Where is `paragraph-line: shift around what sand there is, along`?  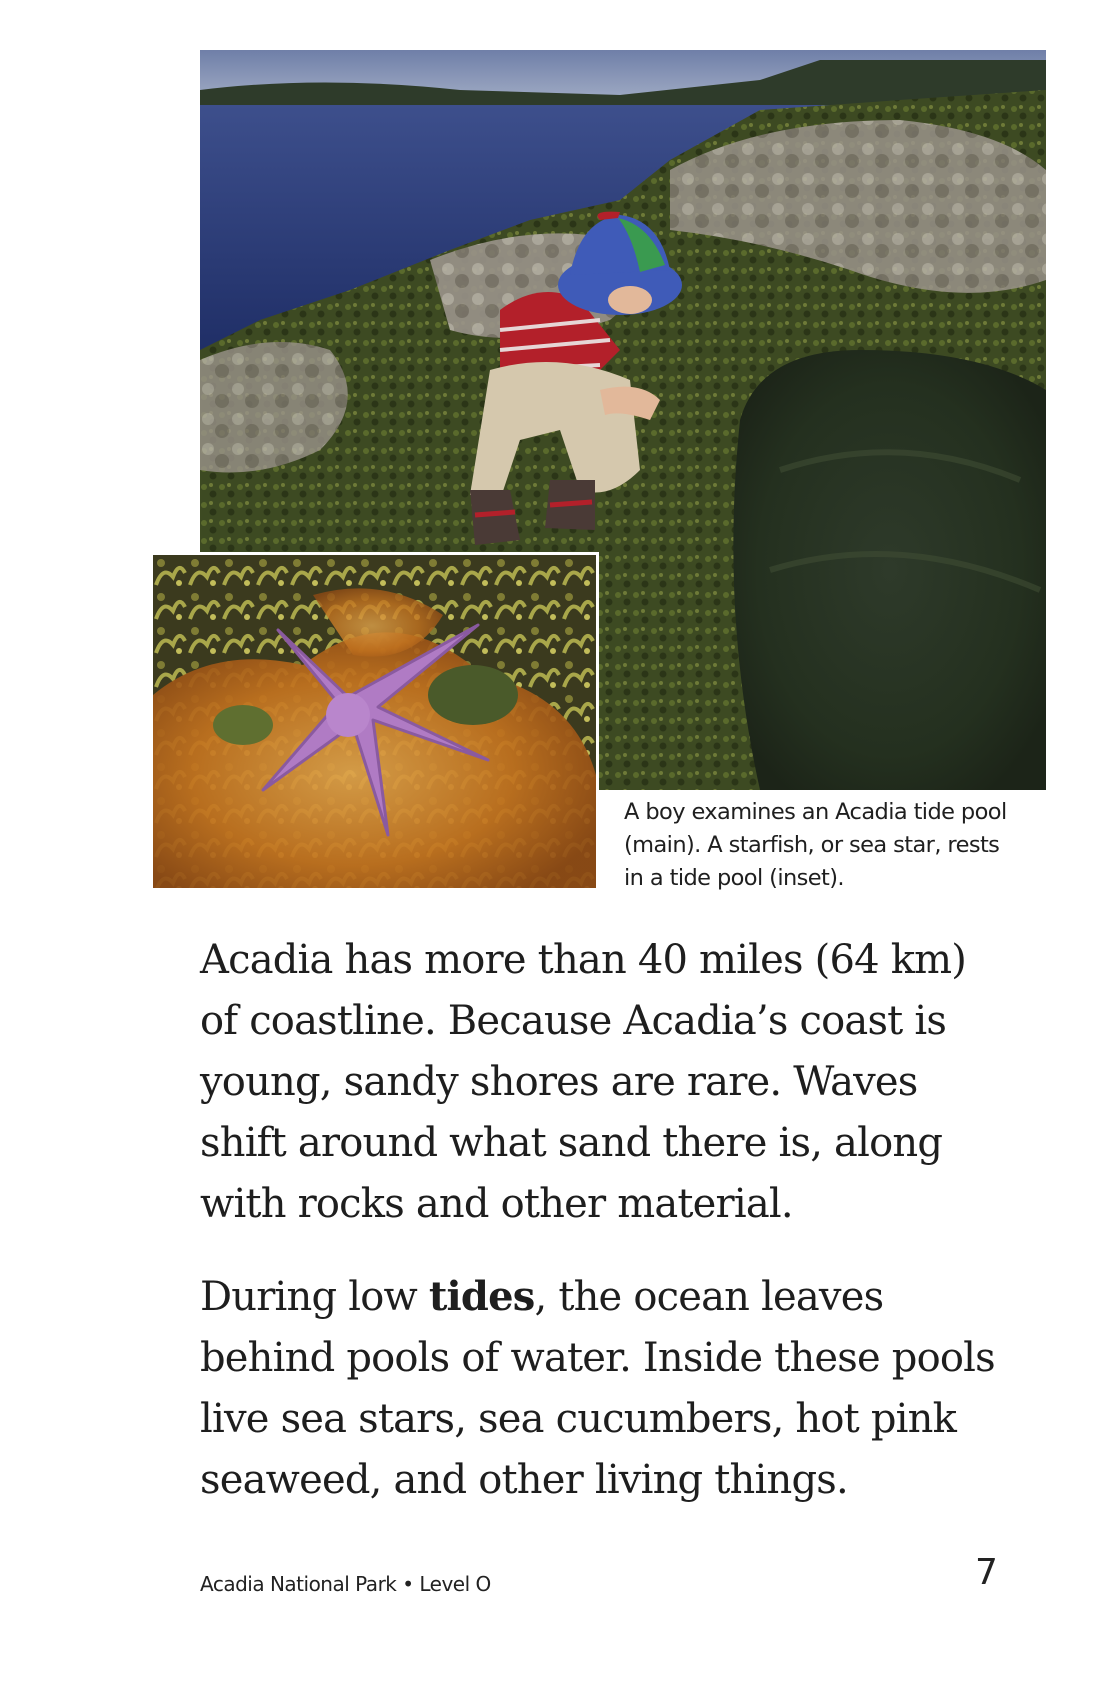 paragraph-line: shift around what sand there is, along is located at coordinates (571, 1143).